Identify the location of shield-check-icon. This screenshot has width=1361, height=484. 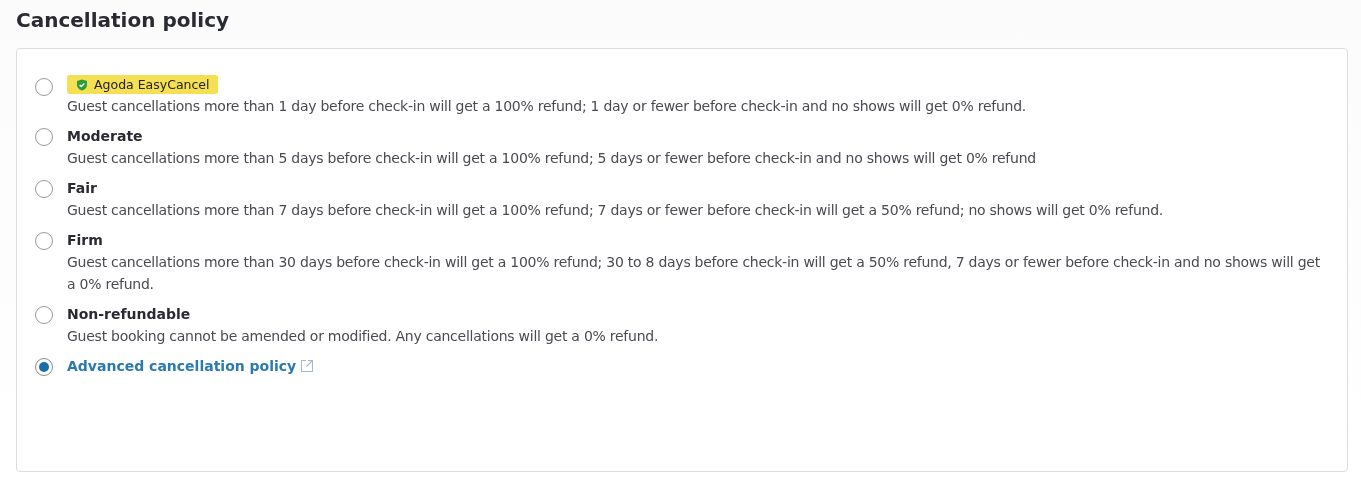
(82, 84).